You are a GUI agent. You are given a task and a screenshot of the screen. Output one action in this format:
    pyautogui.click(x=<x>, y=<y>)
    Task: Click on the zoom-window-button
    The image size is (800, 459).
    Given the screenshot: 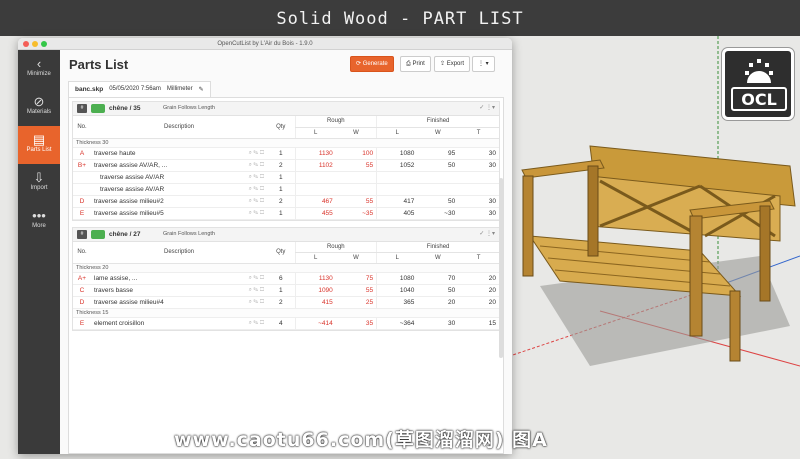 What is the action you would take?
    pyautogui.click(x=44, y=44)
    